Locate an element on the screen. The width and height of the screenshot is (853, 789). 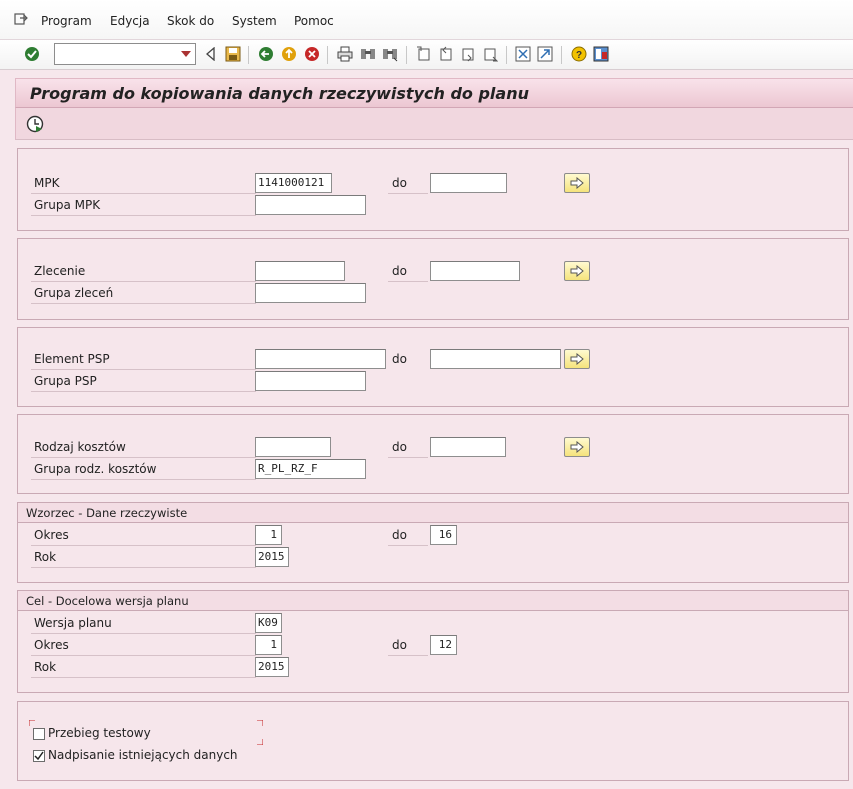
next-page-icon is located at coordinates (468, 54).